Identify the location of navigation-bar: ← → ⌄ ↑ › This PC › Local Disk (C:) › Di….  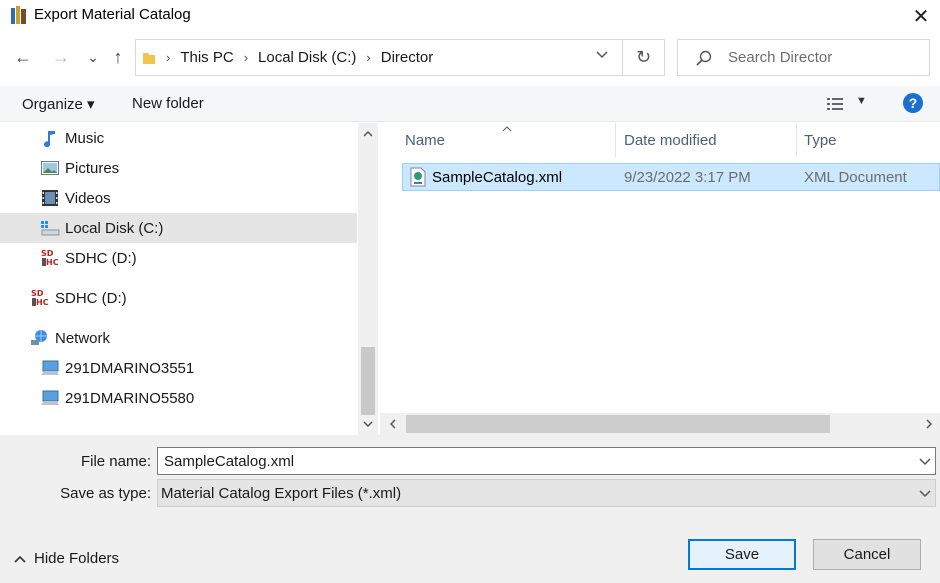
(470, 57).